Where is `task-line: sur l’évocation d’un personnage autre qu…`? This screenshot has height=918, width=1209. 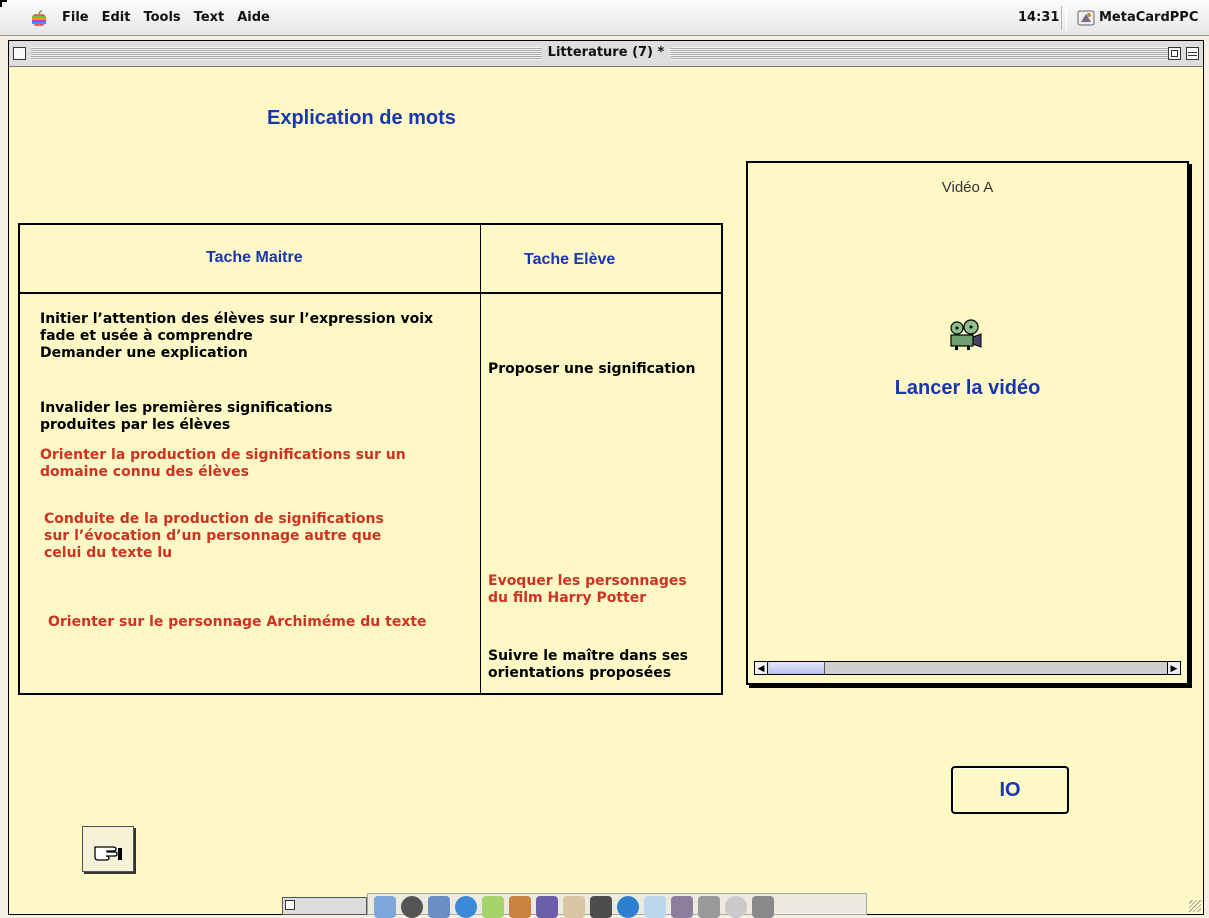
task-line: sur l’évocation d’un personnage autre qu… is located at coordinates (213, 536).